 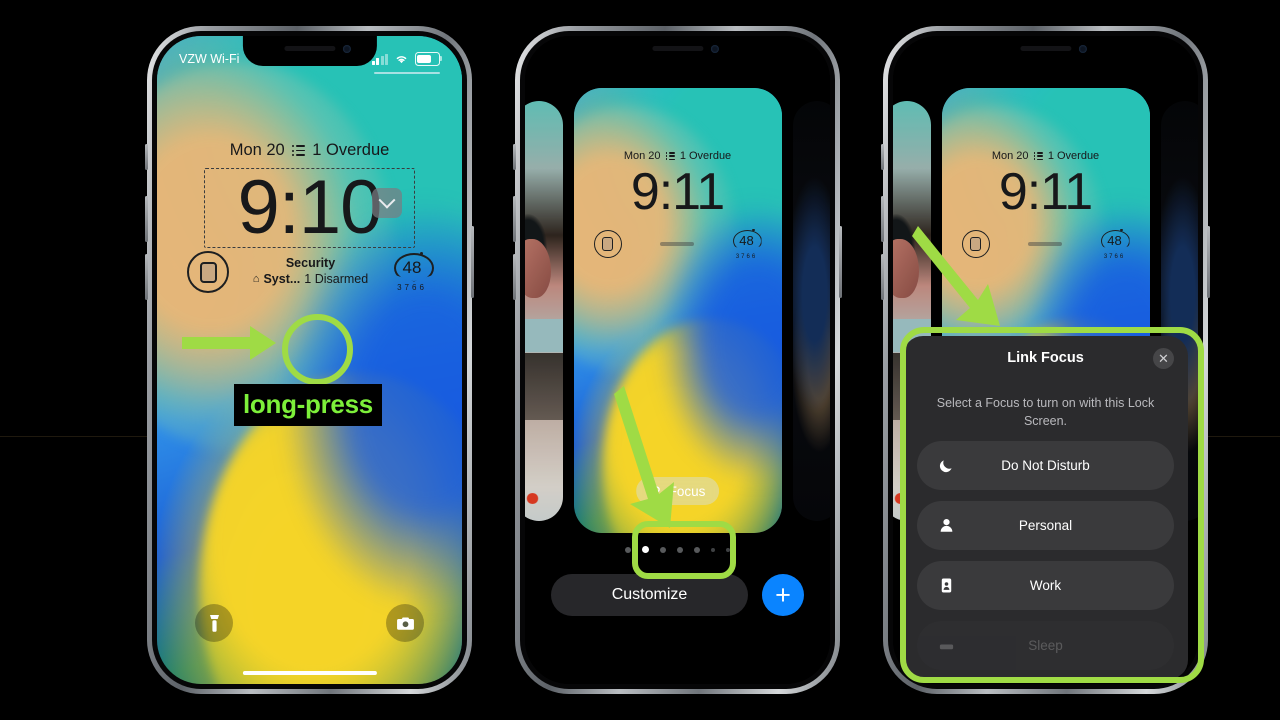 I want to click on widget-row: Security ⌂ Syst... 1 Disarmed 48 3766, so click(x=309, y=272).